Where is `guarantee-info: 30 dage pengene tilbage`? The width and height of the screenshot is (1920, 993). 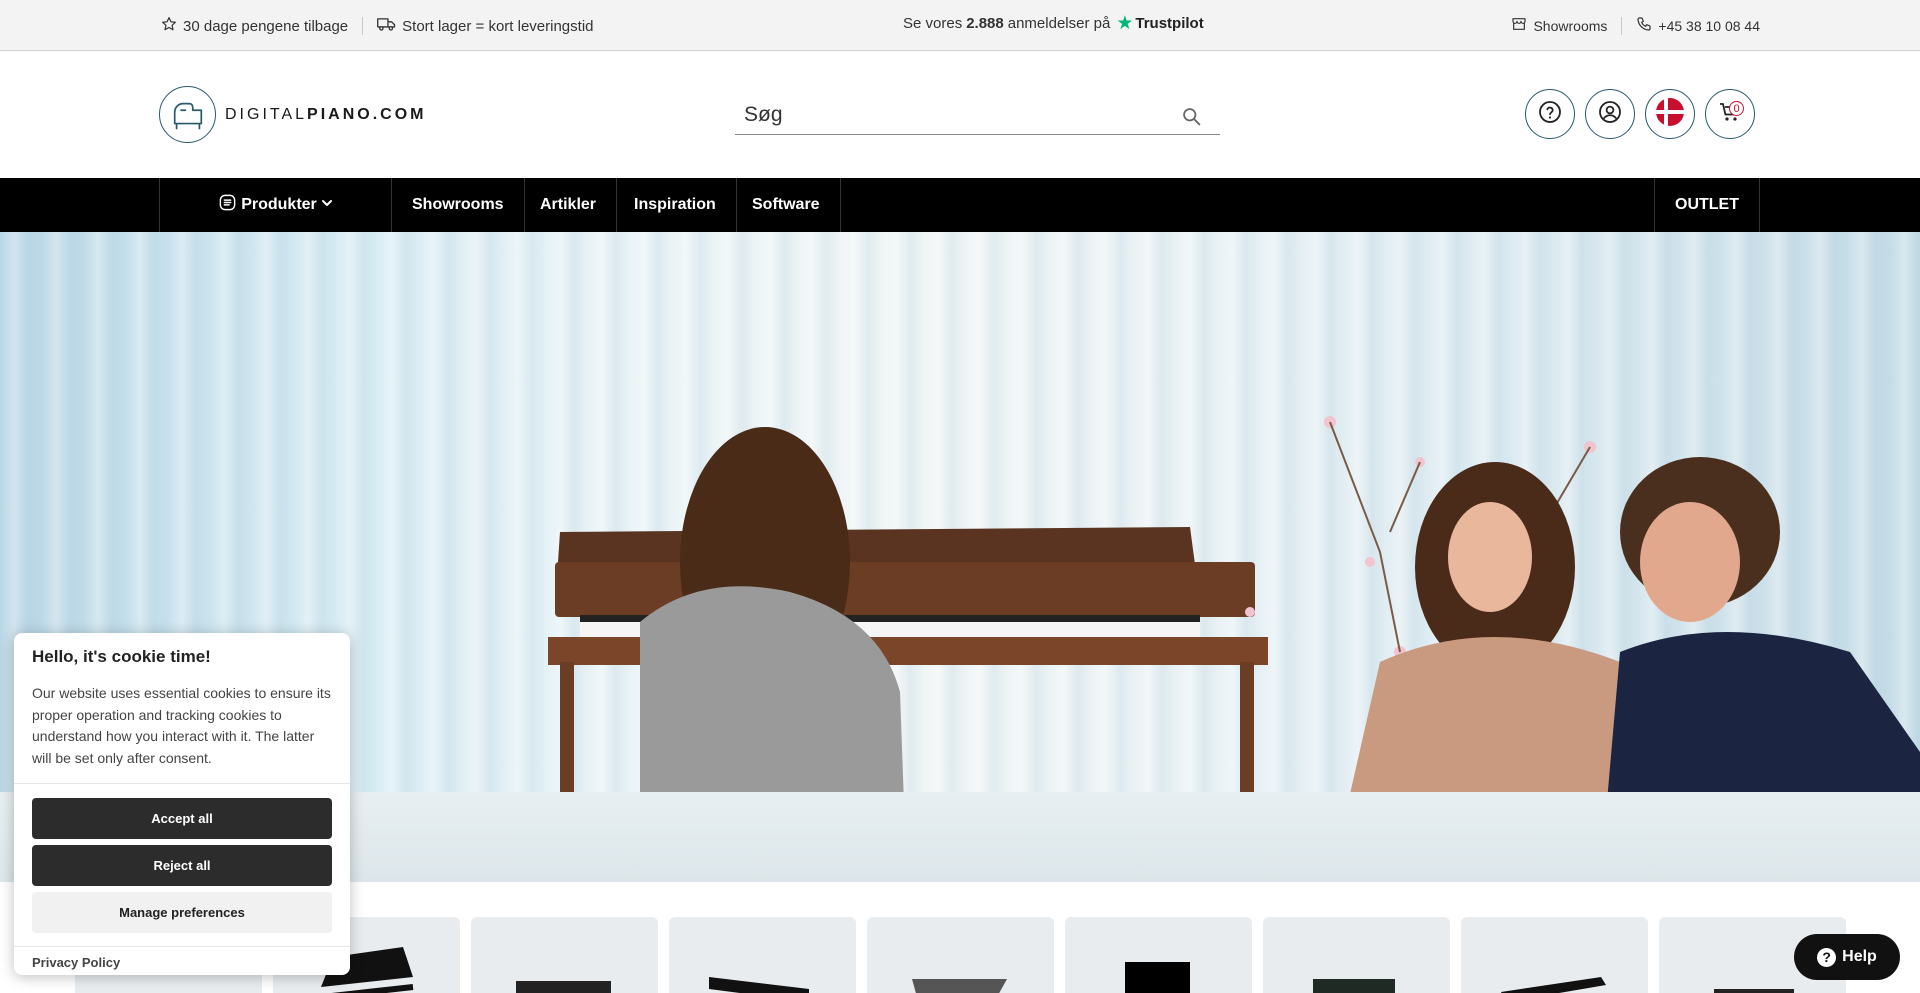
guarantee-info: 30 dage pengene tilbage is located at coordinates (254, 26).